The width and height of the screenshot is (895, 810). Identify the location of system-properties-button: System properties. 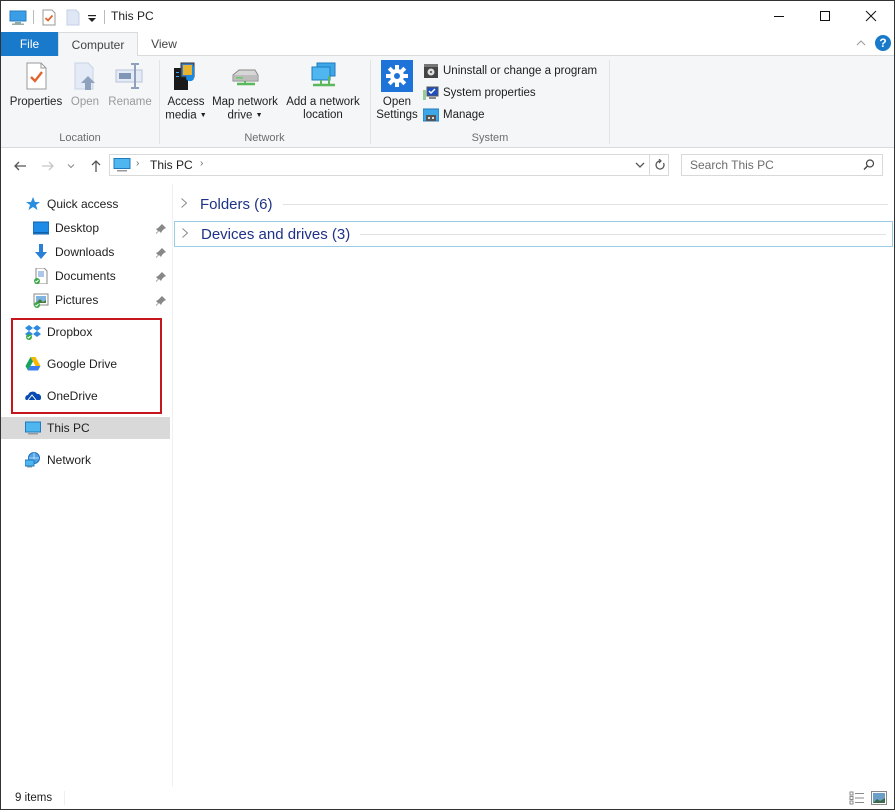
(479, 93).